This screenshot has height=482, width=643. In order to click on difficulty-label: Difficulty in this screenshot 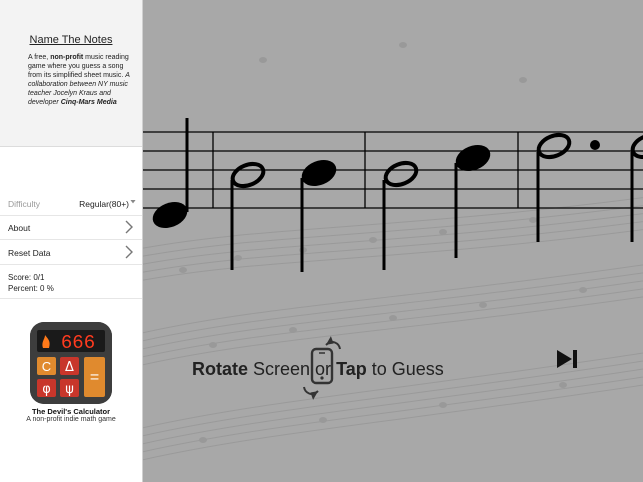, I will do `click(24, 204)`.